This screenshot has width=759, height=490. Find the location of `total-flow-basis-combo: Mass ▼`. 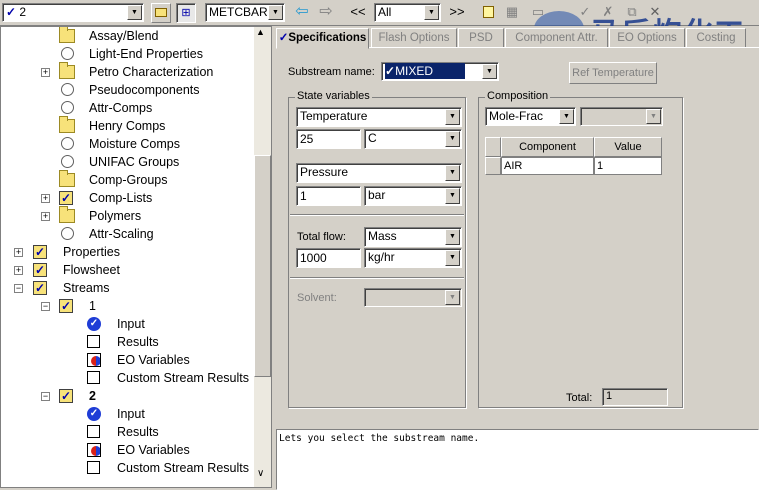

total-flow-basis-combo: Mass ▼ is located at coordinates (413, 237).